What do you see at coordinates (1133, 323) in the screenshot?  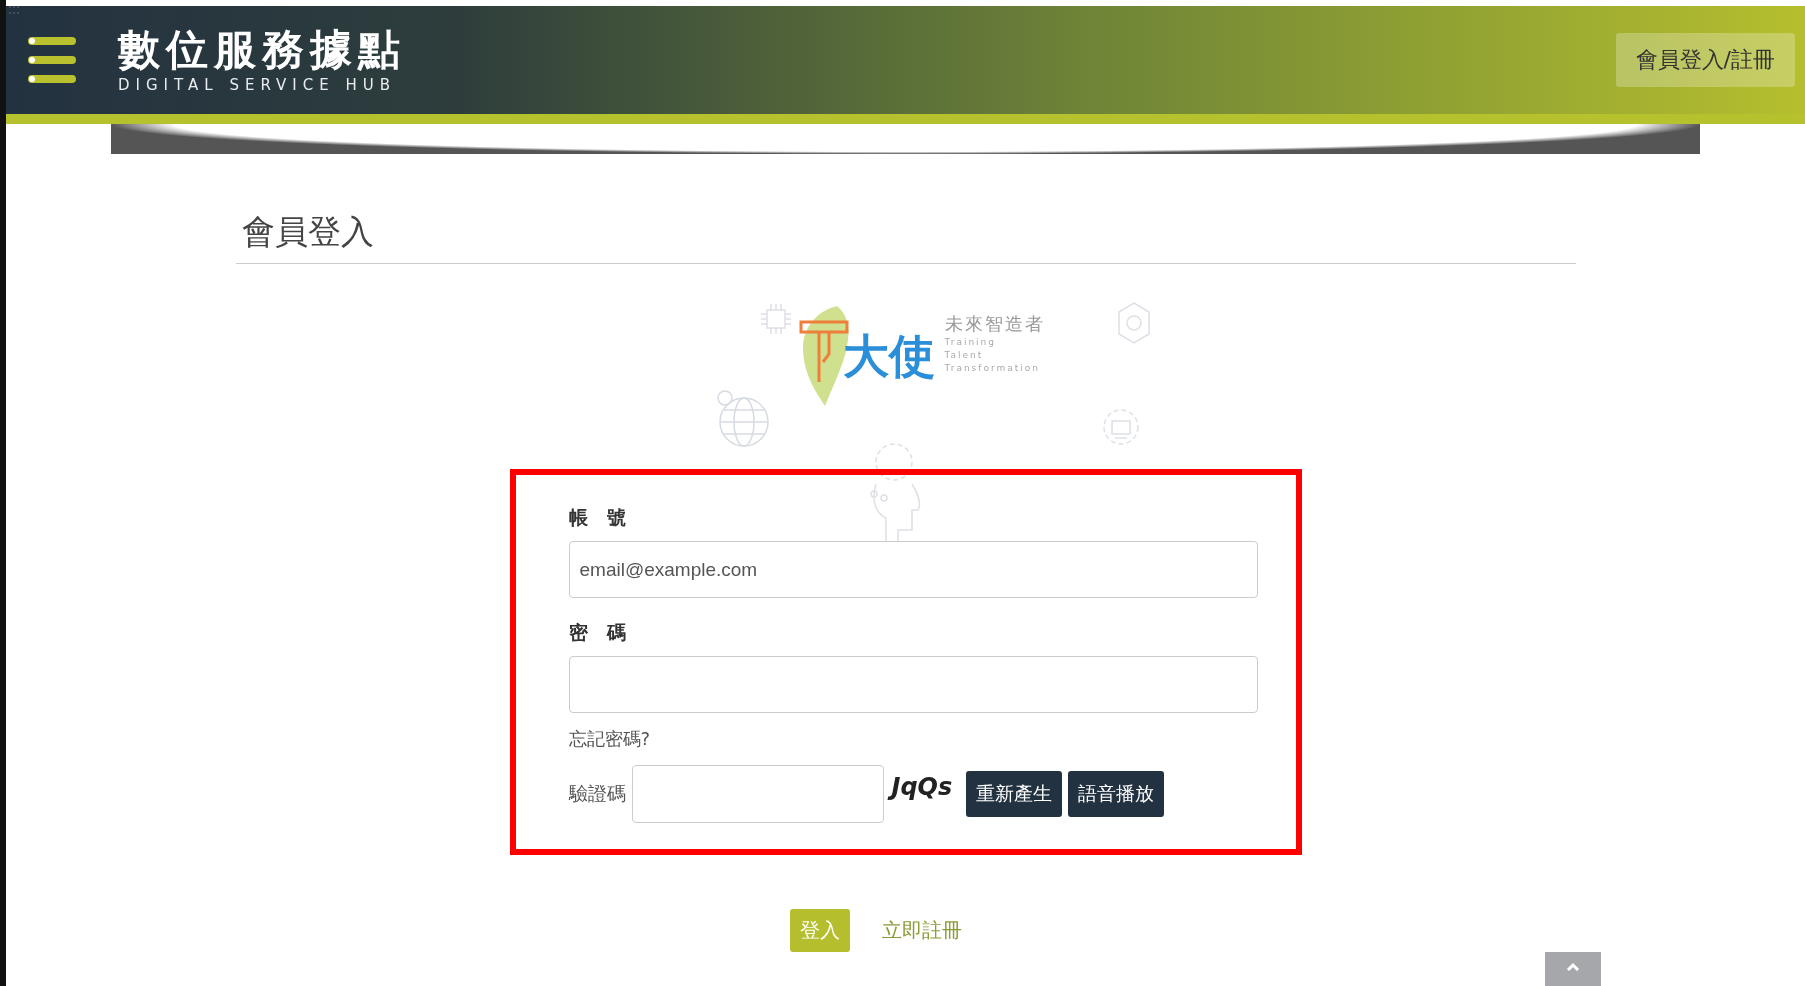 I see `hexagon-icon` at bounding box center [1133, 323].